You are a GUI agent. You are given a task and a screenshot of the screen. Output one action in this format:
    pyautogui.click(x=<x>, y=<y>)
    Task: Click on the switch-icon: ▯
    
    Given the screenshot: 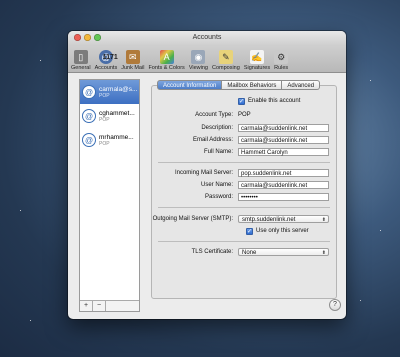 What is the action you would take?
    pyautogui.click(x=80, y=57)
    